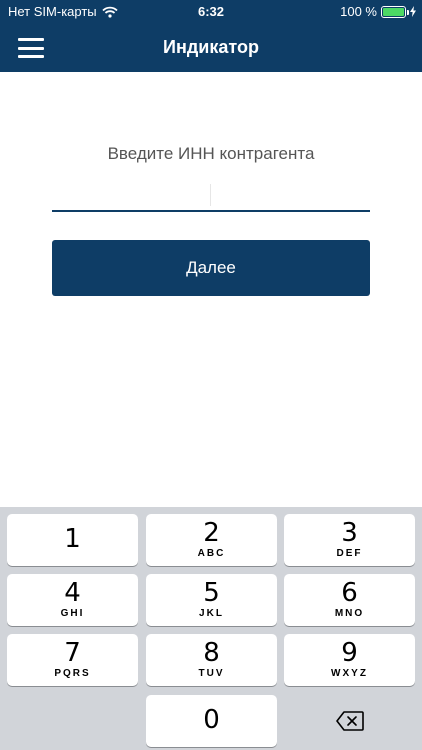  I want to click on key-6: 6 MNO, so click(349, 600).